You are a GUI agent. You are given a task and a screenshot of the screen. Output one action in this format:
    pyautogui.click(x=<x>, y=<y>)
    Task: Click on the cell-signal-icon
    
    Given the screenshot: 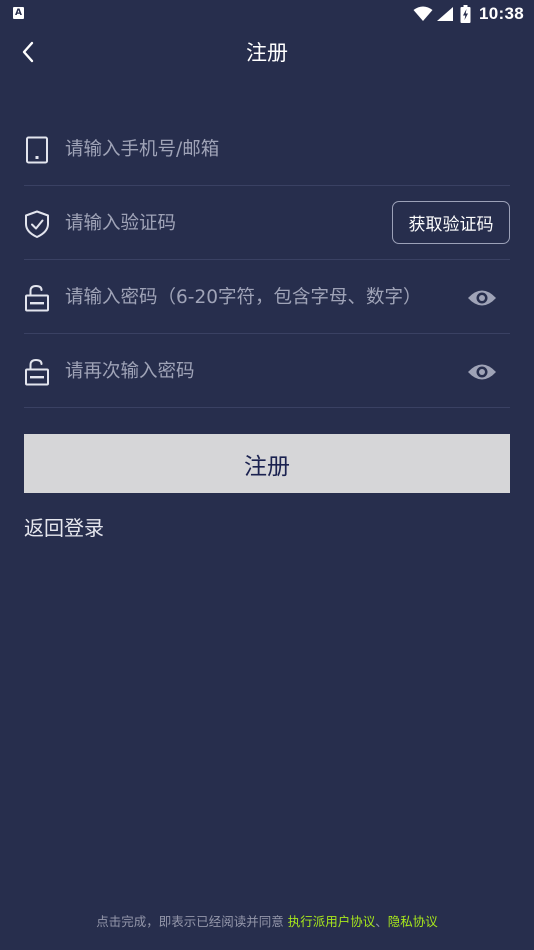 What is the action you would take?
    pyautogui.click(x=445, y=14)
    